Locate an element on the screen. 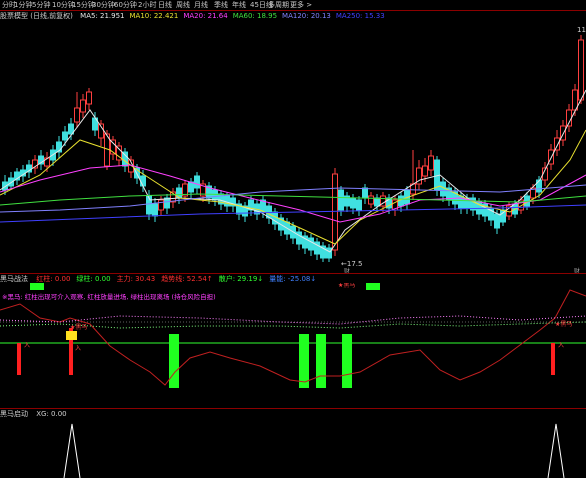 The width and height of the screenshot is (586, 478). ma20-line is located at coordinates (293, 193).